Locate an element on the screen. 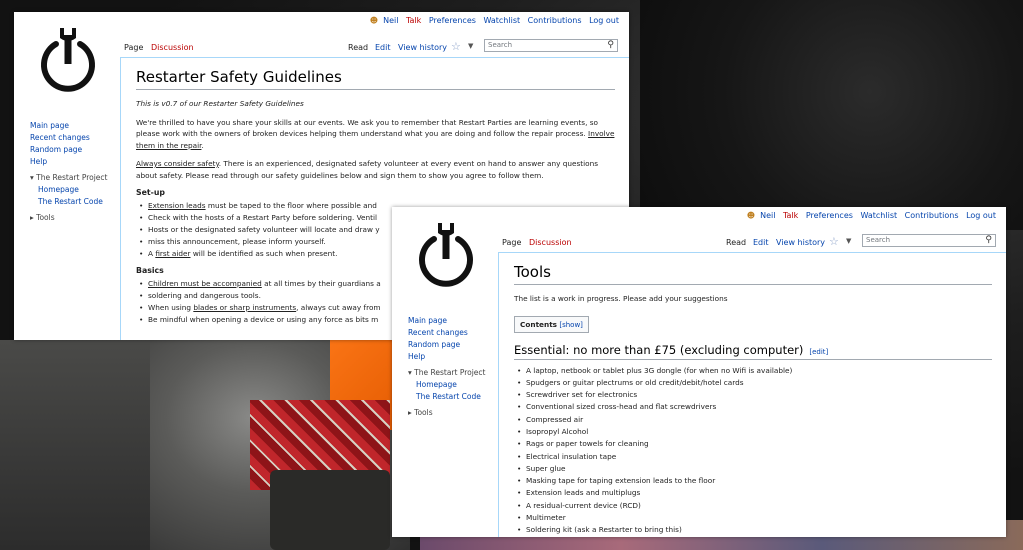 The image size is (1023, 550). toc-label: Contents is located at coordinates (539, 324).